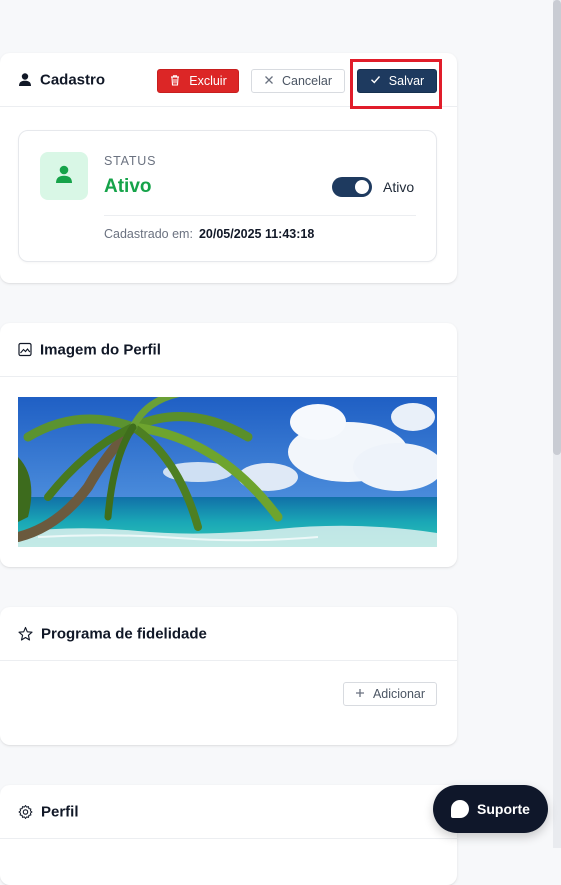 This screenshot has height=885, width=561. What do you see at coordinates (406, 81) in the screenshot?
I see `save-button-label: Salvar` at bounding box center [406, 81].